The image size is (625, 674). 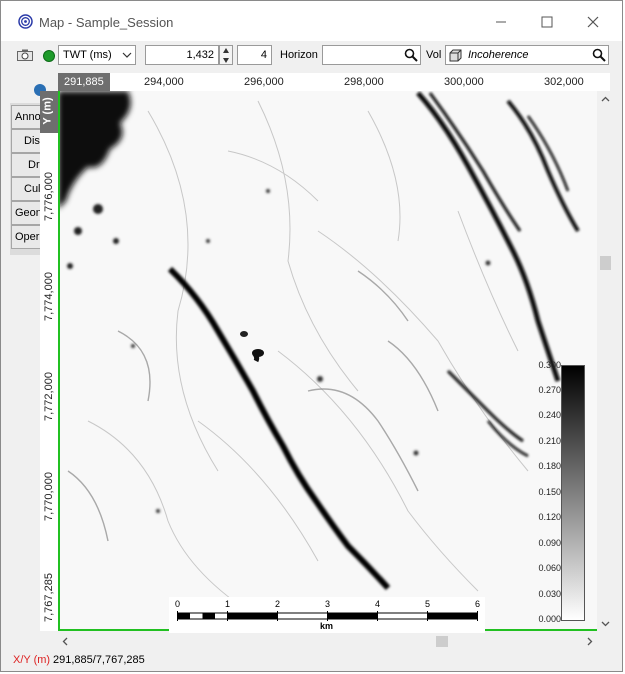 What do you see at coordinates (549, 415) in the screenshot?
I see `legend-label: 0.240` at bounding box center [549, 415].